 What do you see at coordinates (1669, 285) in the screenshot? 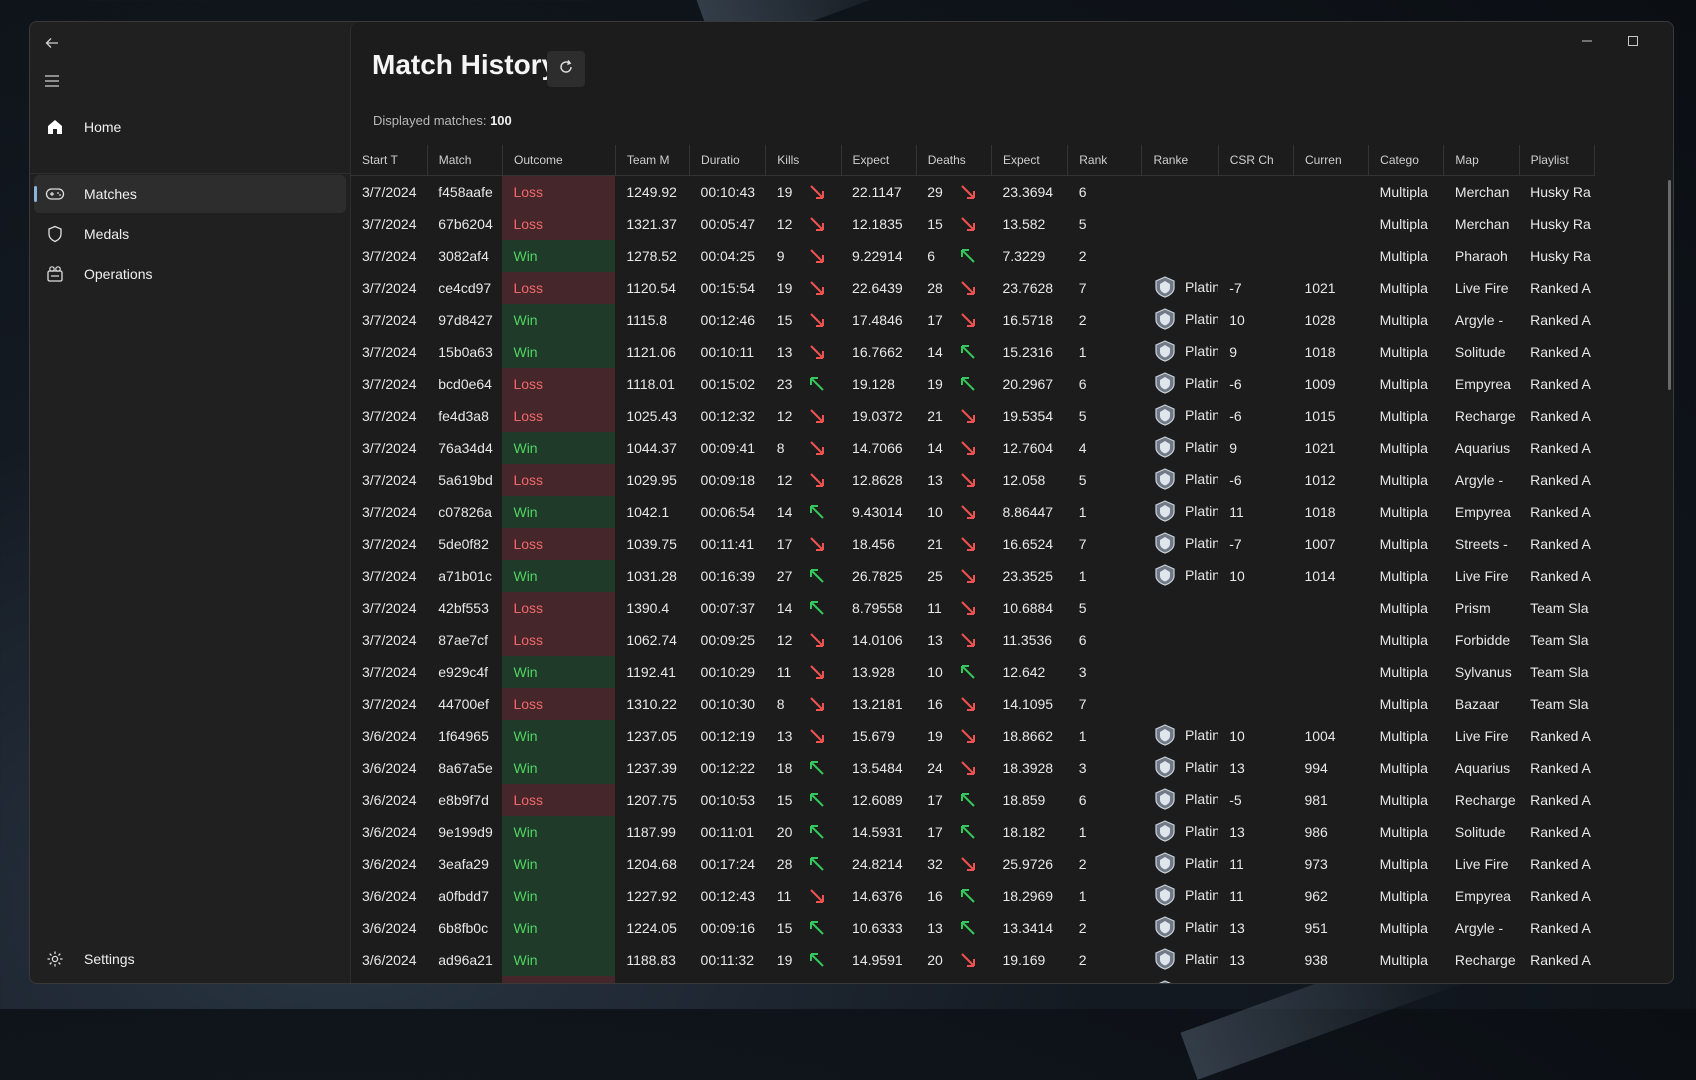
I see `vertical-scrollbar` at bounding box center [1669, 285].